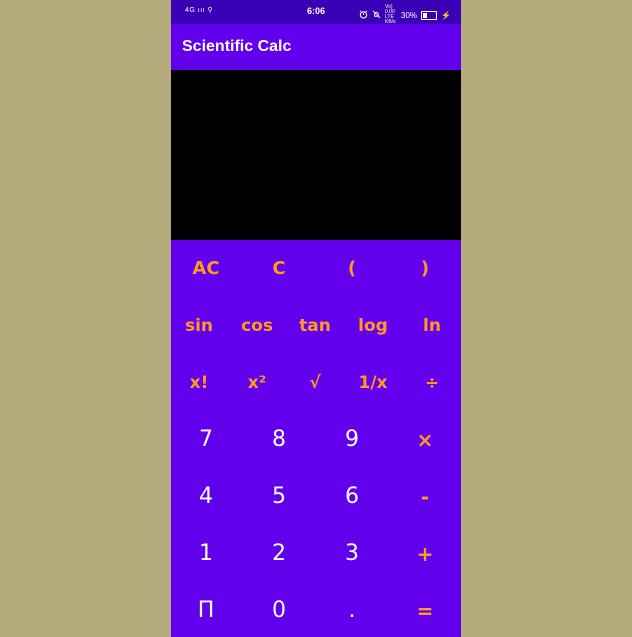  I want to click on keypad-row-5: 4 5 6 -, so click(316, 496).